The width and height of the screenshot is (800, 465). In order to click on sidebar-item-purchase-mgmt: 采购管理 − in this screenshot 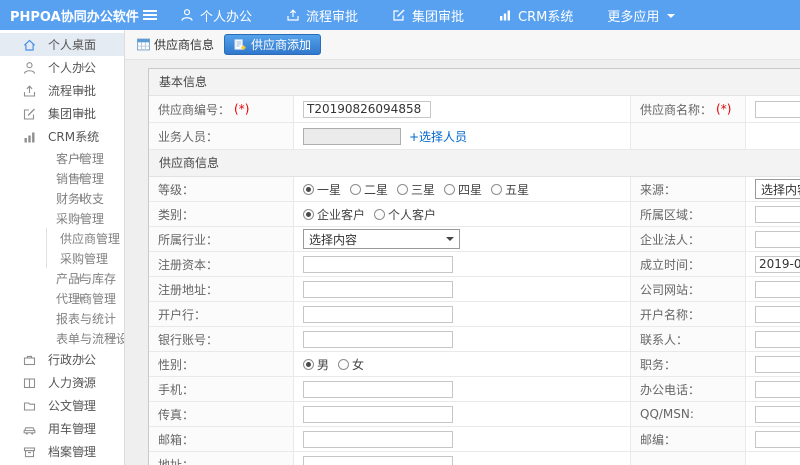, I will do `click(62, 218)`.